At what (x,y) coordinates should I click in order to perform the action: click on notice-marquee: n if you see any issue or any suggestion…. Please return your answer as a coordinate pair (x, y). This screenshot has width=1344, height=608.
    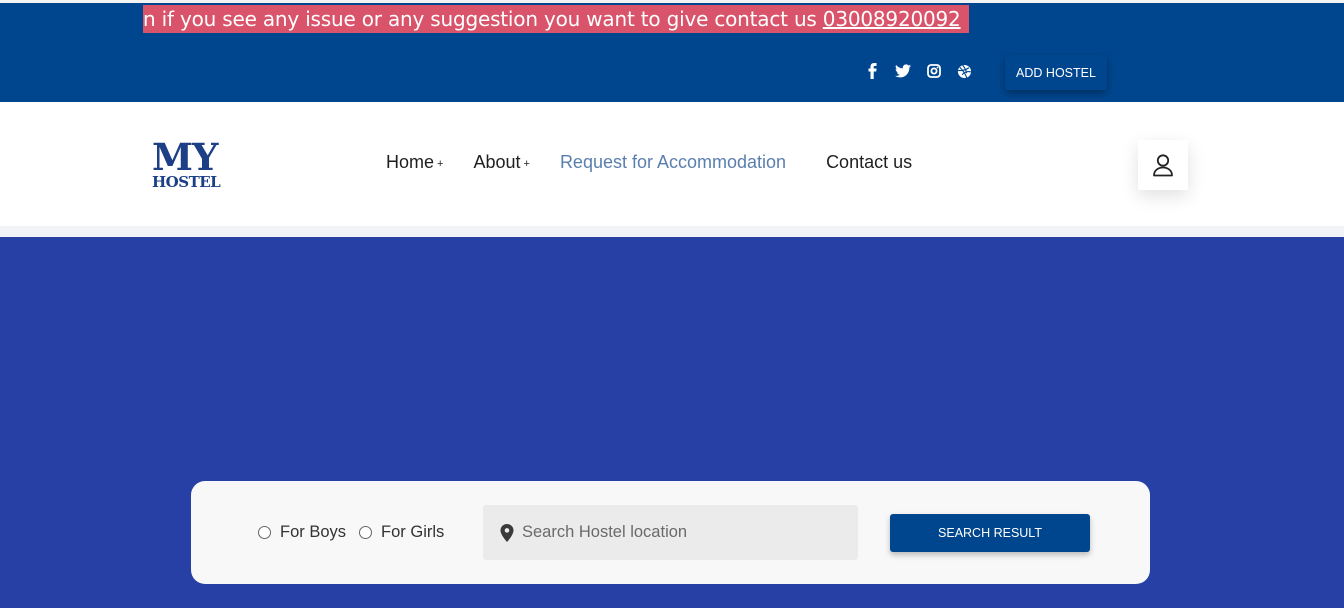
    Looking at the image, I should click on (556, 19).